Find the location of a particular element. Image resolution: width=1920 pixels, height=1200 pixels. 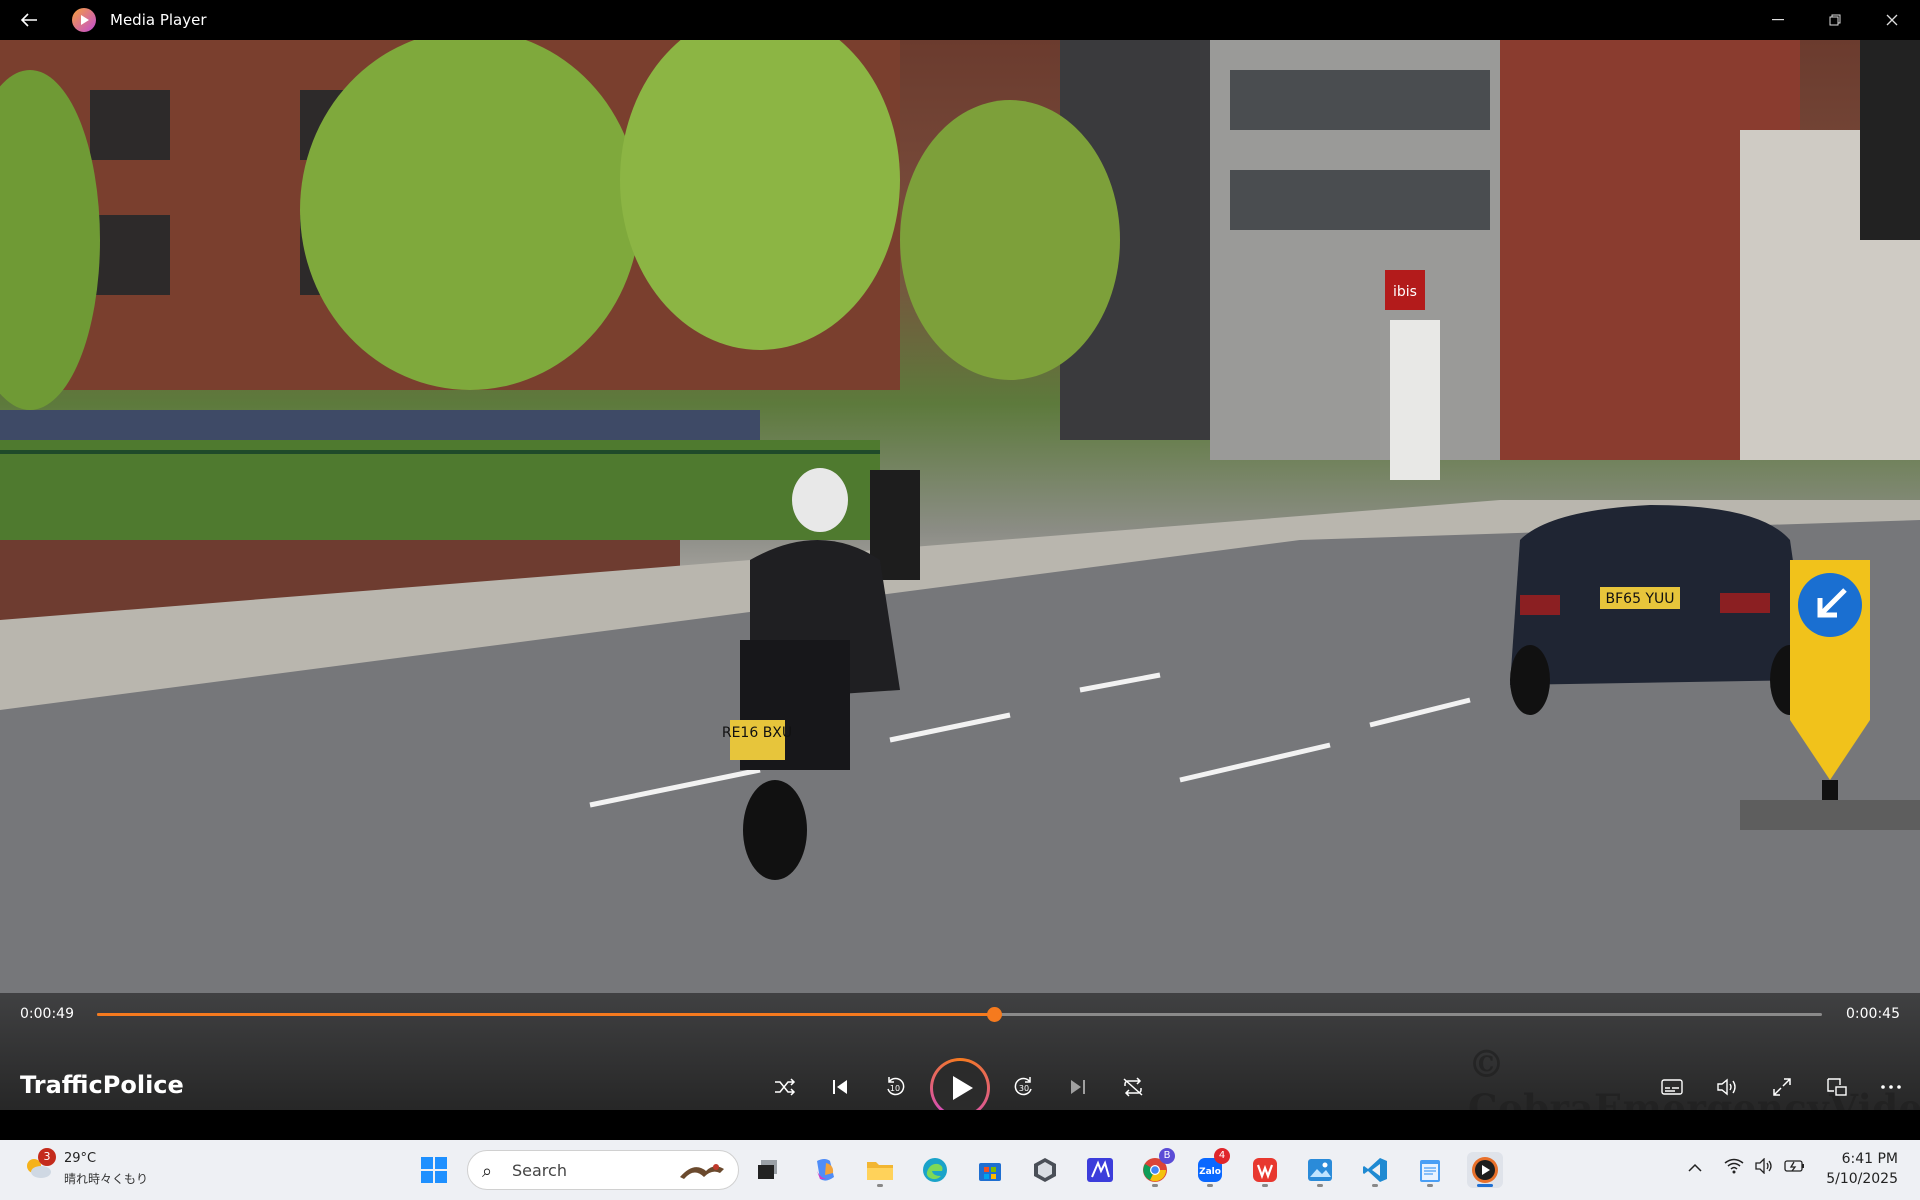

zalo-icon: Zalo 4 is located at coordinates (1211, 1168).